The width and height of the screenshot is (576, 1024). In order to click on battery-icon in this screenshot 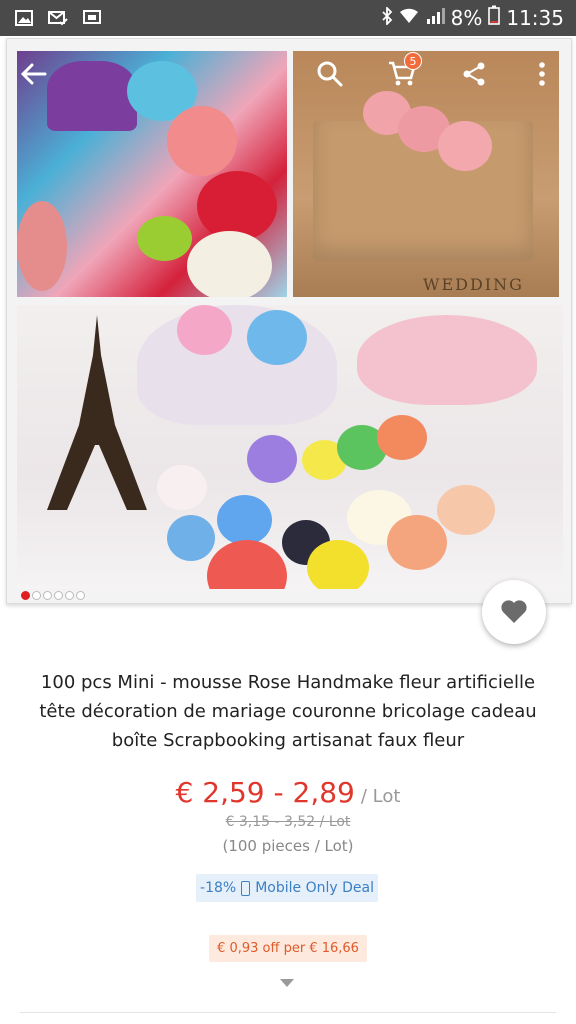, I will do `click(494, 18)`.